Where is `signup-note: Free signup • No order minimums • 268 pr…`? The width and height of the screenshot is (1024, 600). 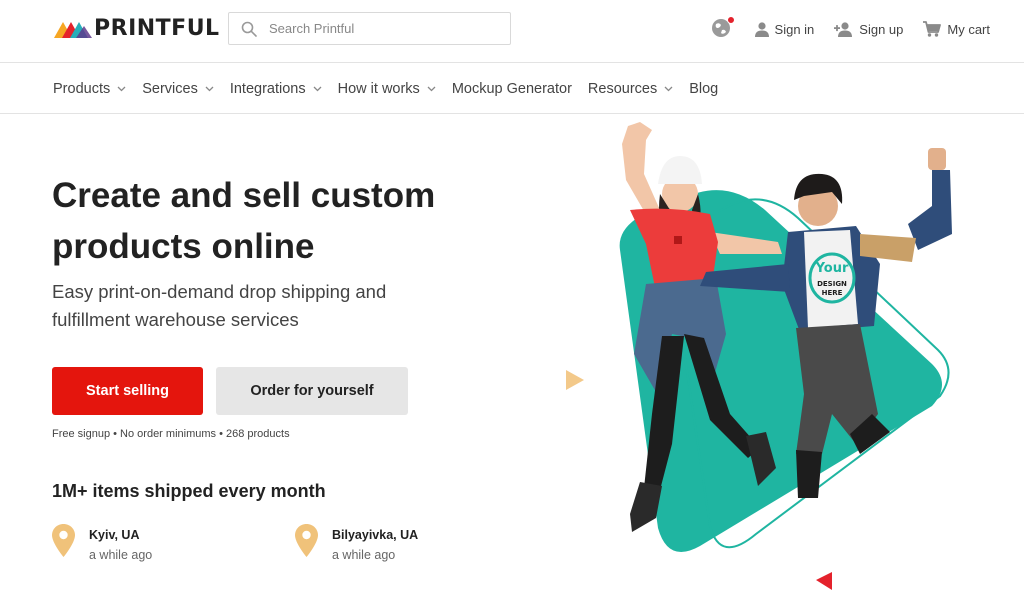
signup-note: Free signup • No order minimums • 268 pr… is located at coordinates (171, 434).